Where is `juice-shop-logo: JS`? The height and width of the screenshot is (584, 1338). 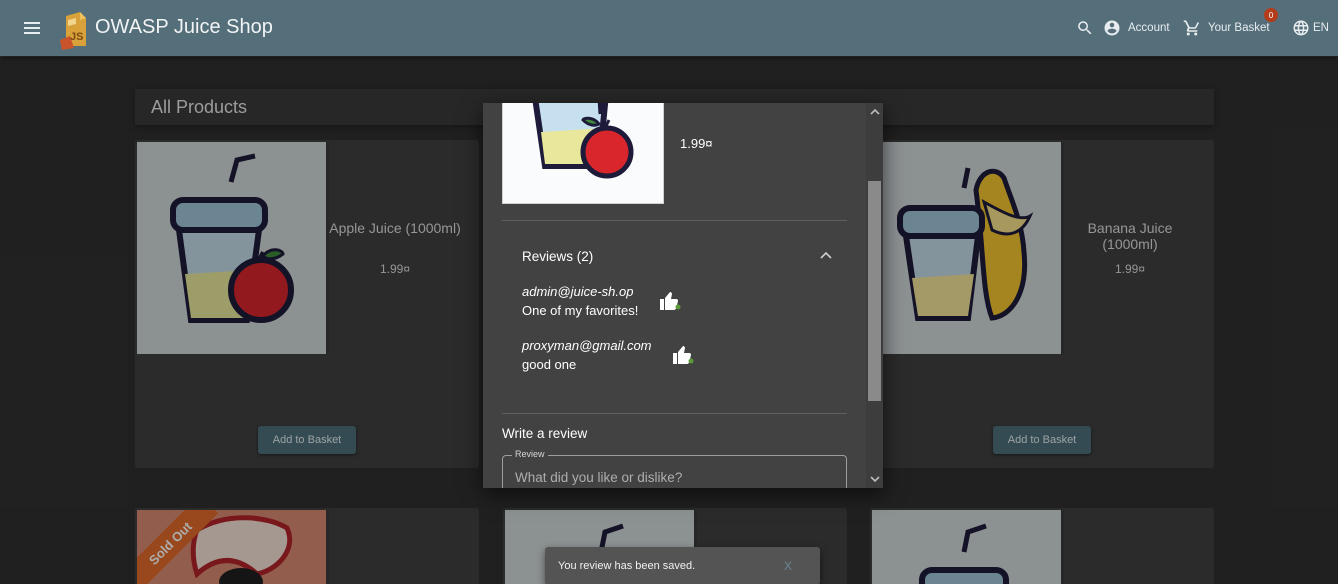
juice-shop-logo: JS is located at coordinates (75, 28).